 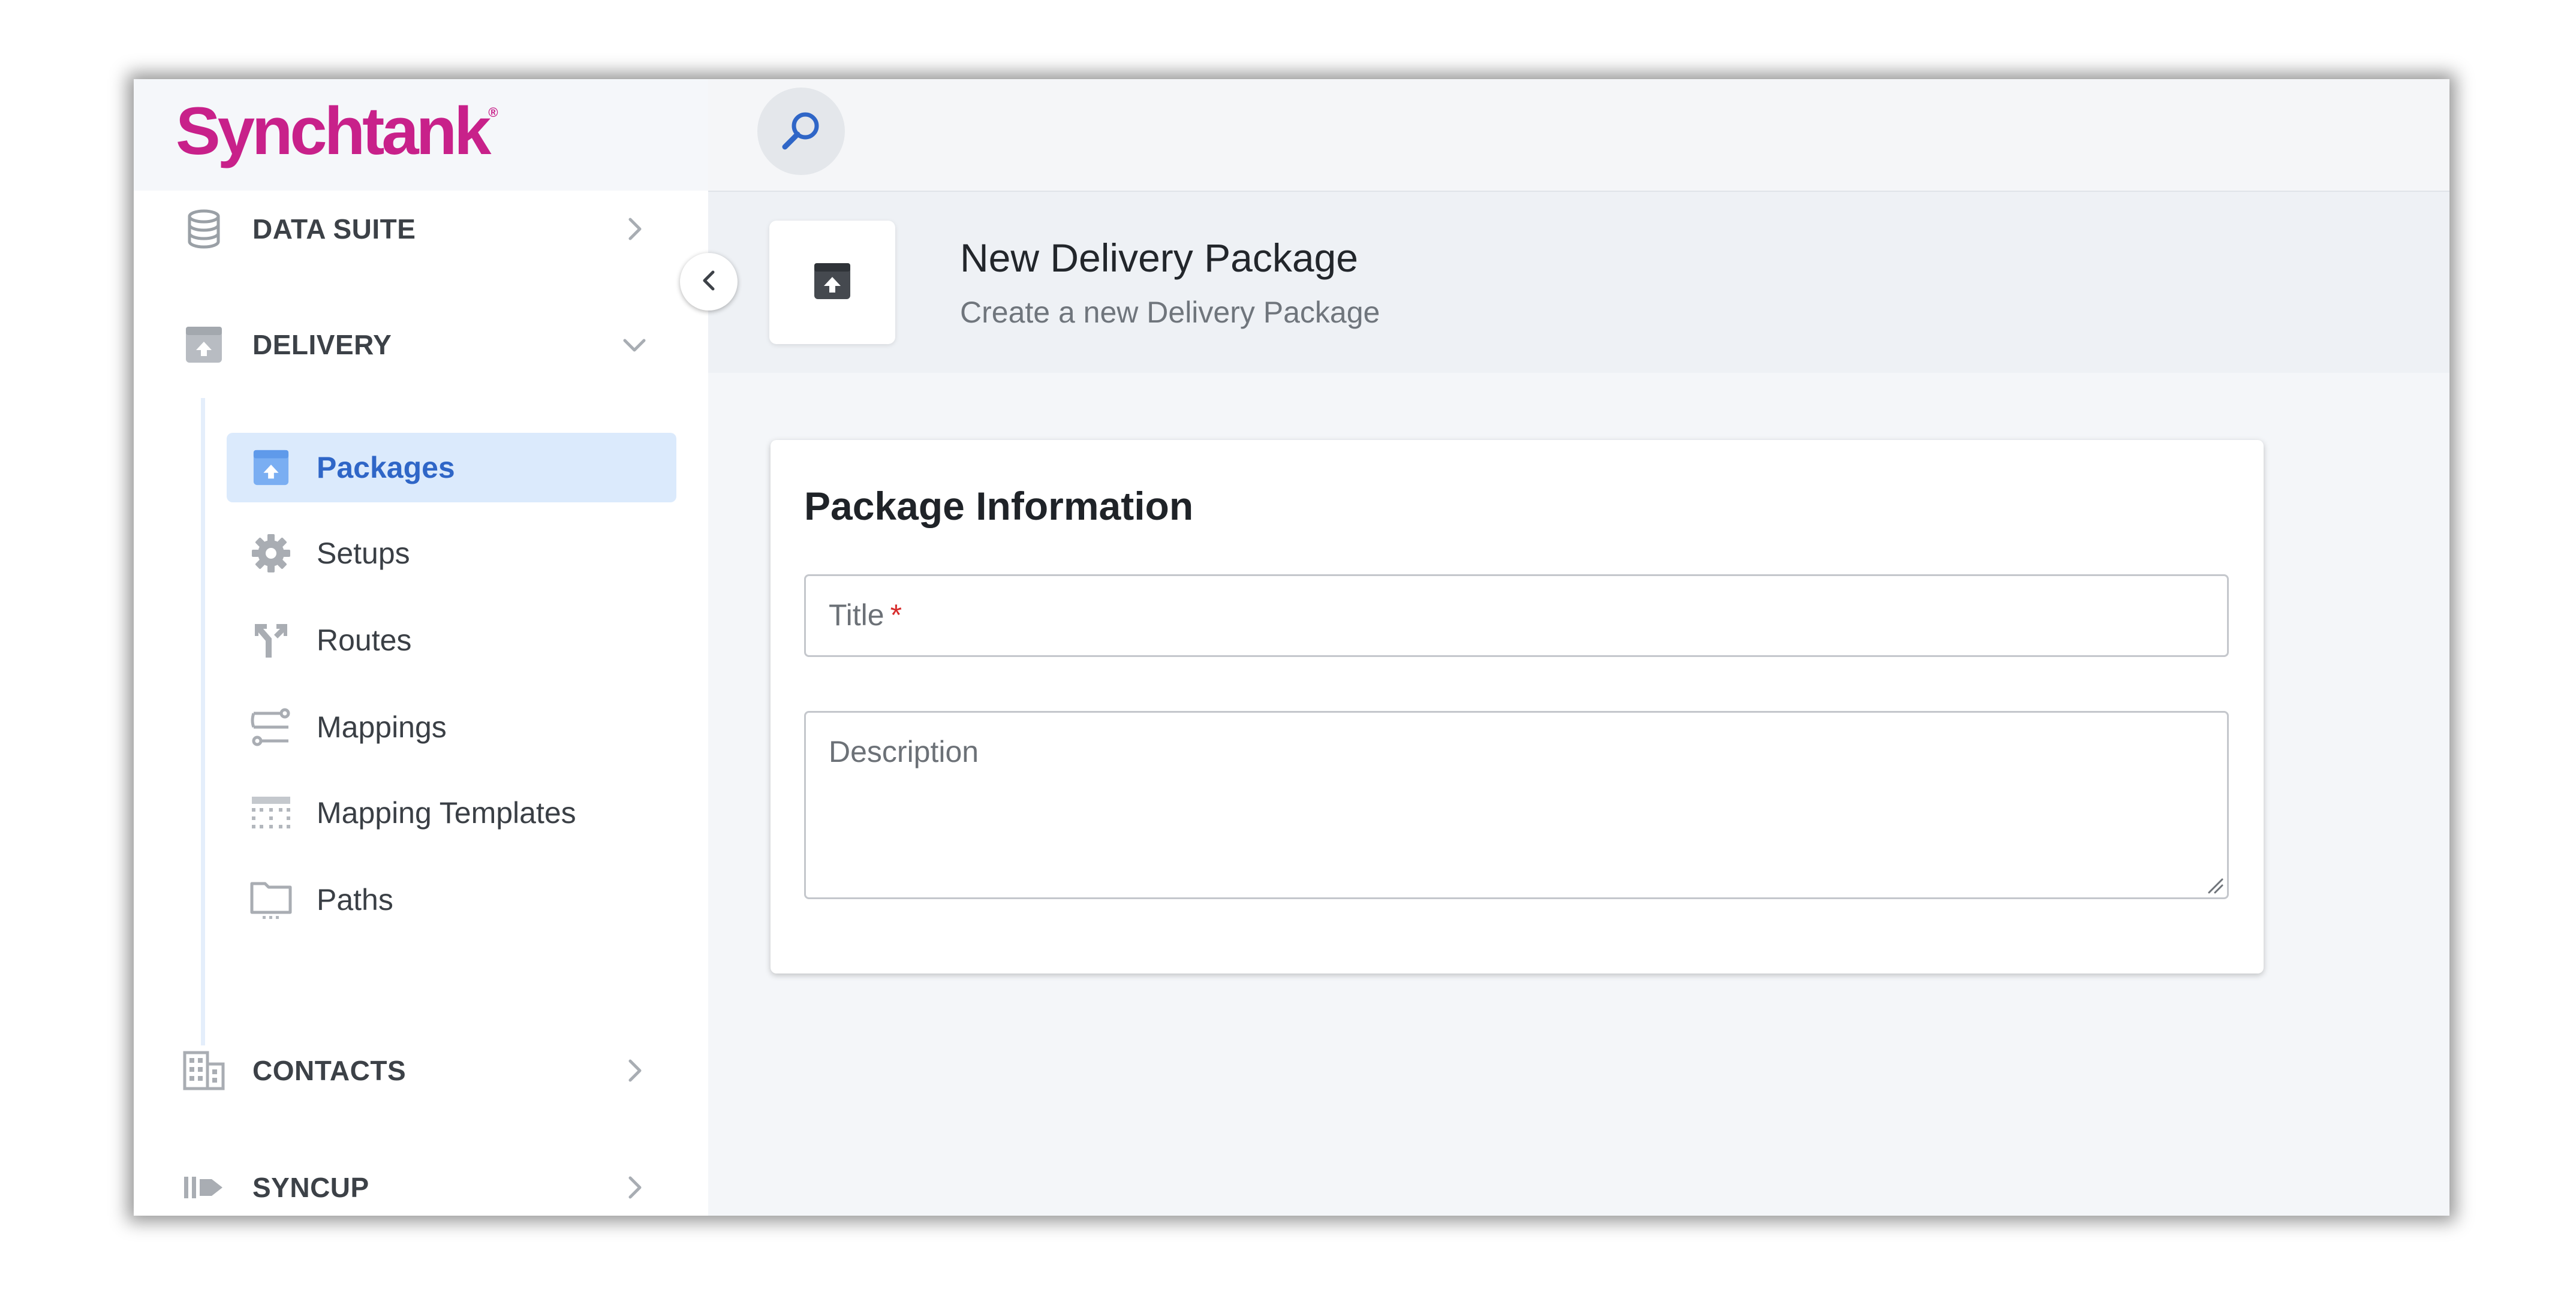 I want to click on sidebar-item-label: Setups, so click(x=364, y=553).